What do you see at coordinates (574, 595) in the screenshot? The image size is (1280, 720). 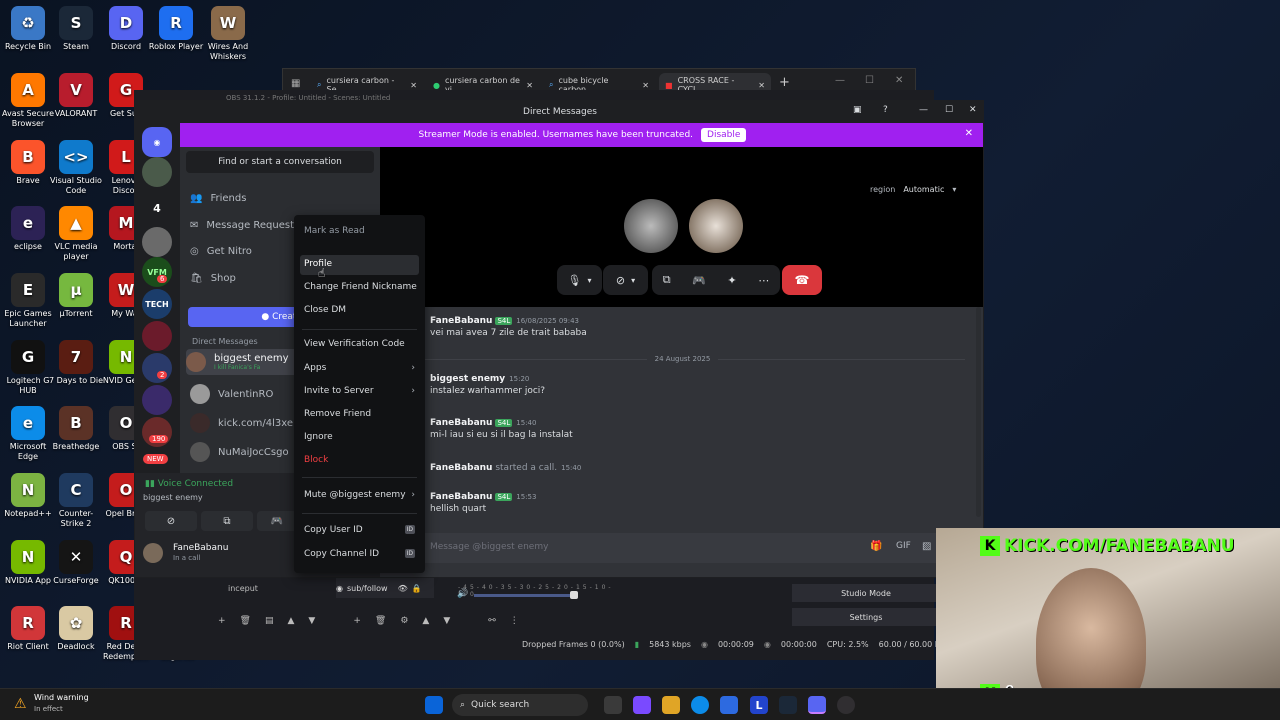 I see `volume-handle` at bounding box center [574, 595].